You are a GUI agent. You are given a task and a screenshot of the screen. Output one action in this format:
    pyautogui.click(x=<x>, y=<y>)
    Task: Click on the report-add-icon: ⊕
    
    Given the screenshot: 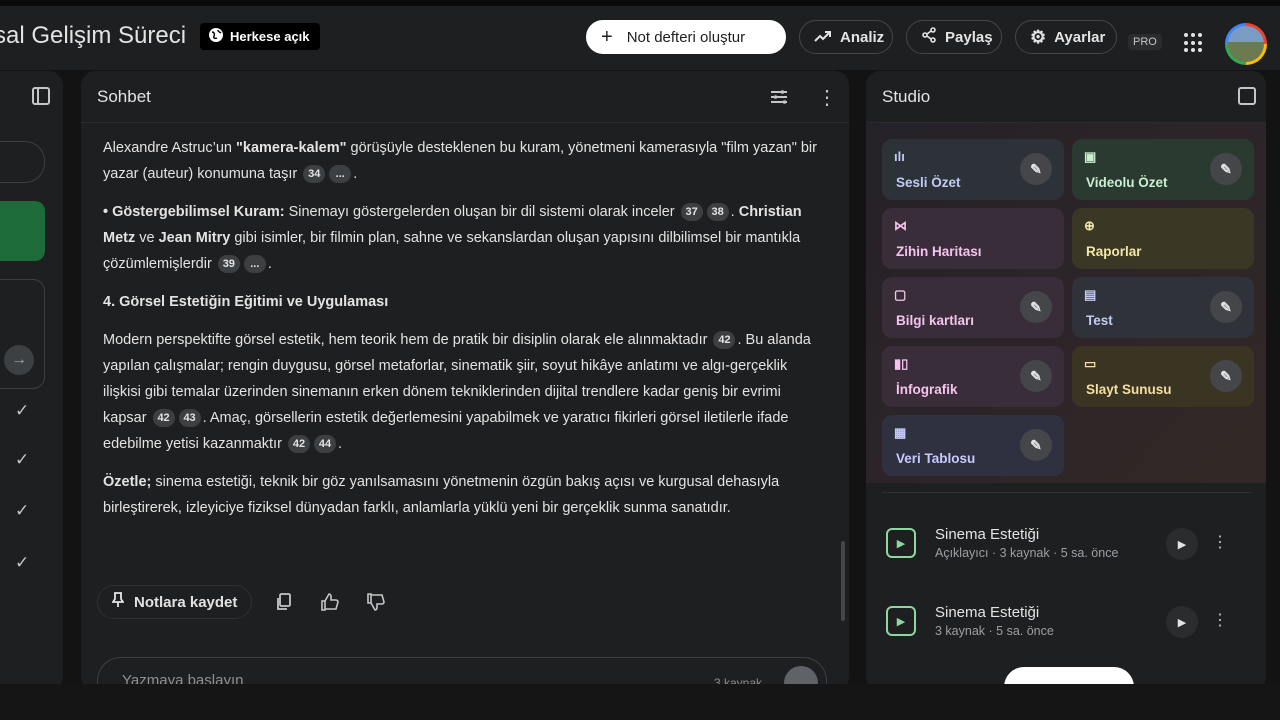 What is the action you would take?
    pyautogui.click(x=1089, y=225)
    